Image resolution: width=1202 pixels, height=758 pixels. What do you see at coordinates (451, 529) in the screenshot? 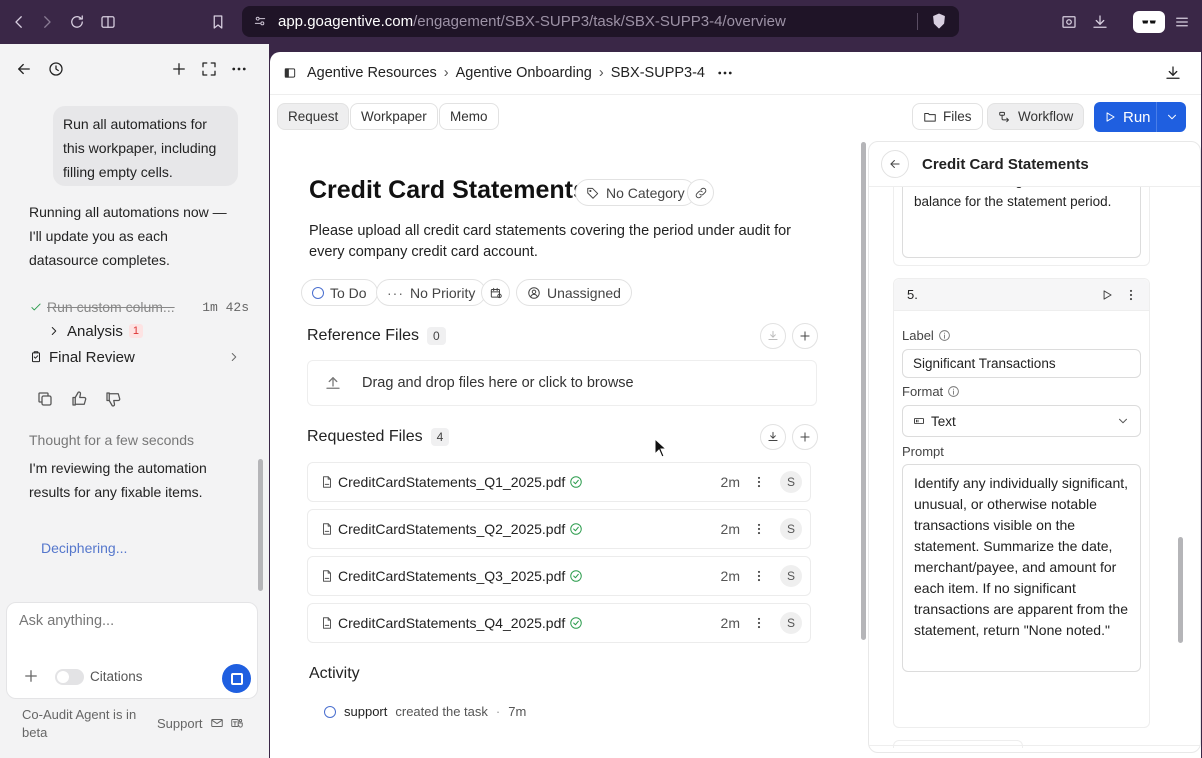
I see `file-name: CreditCardStatements_Q2_2025.pdf` at bounding box center [451, 529].